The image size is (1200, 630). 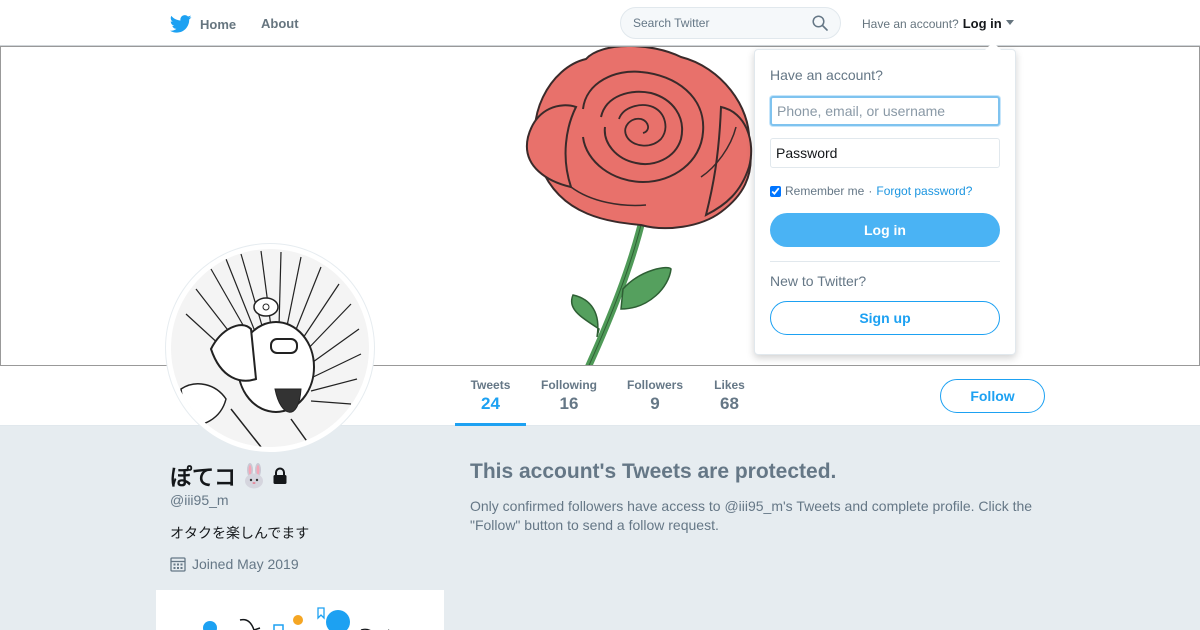 What do you see at coordinates (824, 191) in the screenshot?
I see `remember-me-label: Remember me` at bounding box center [824, 191].